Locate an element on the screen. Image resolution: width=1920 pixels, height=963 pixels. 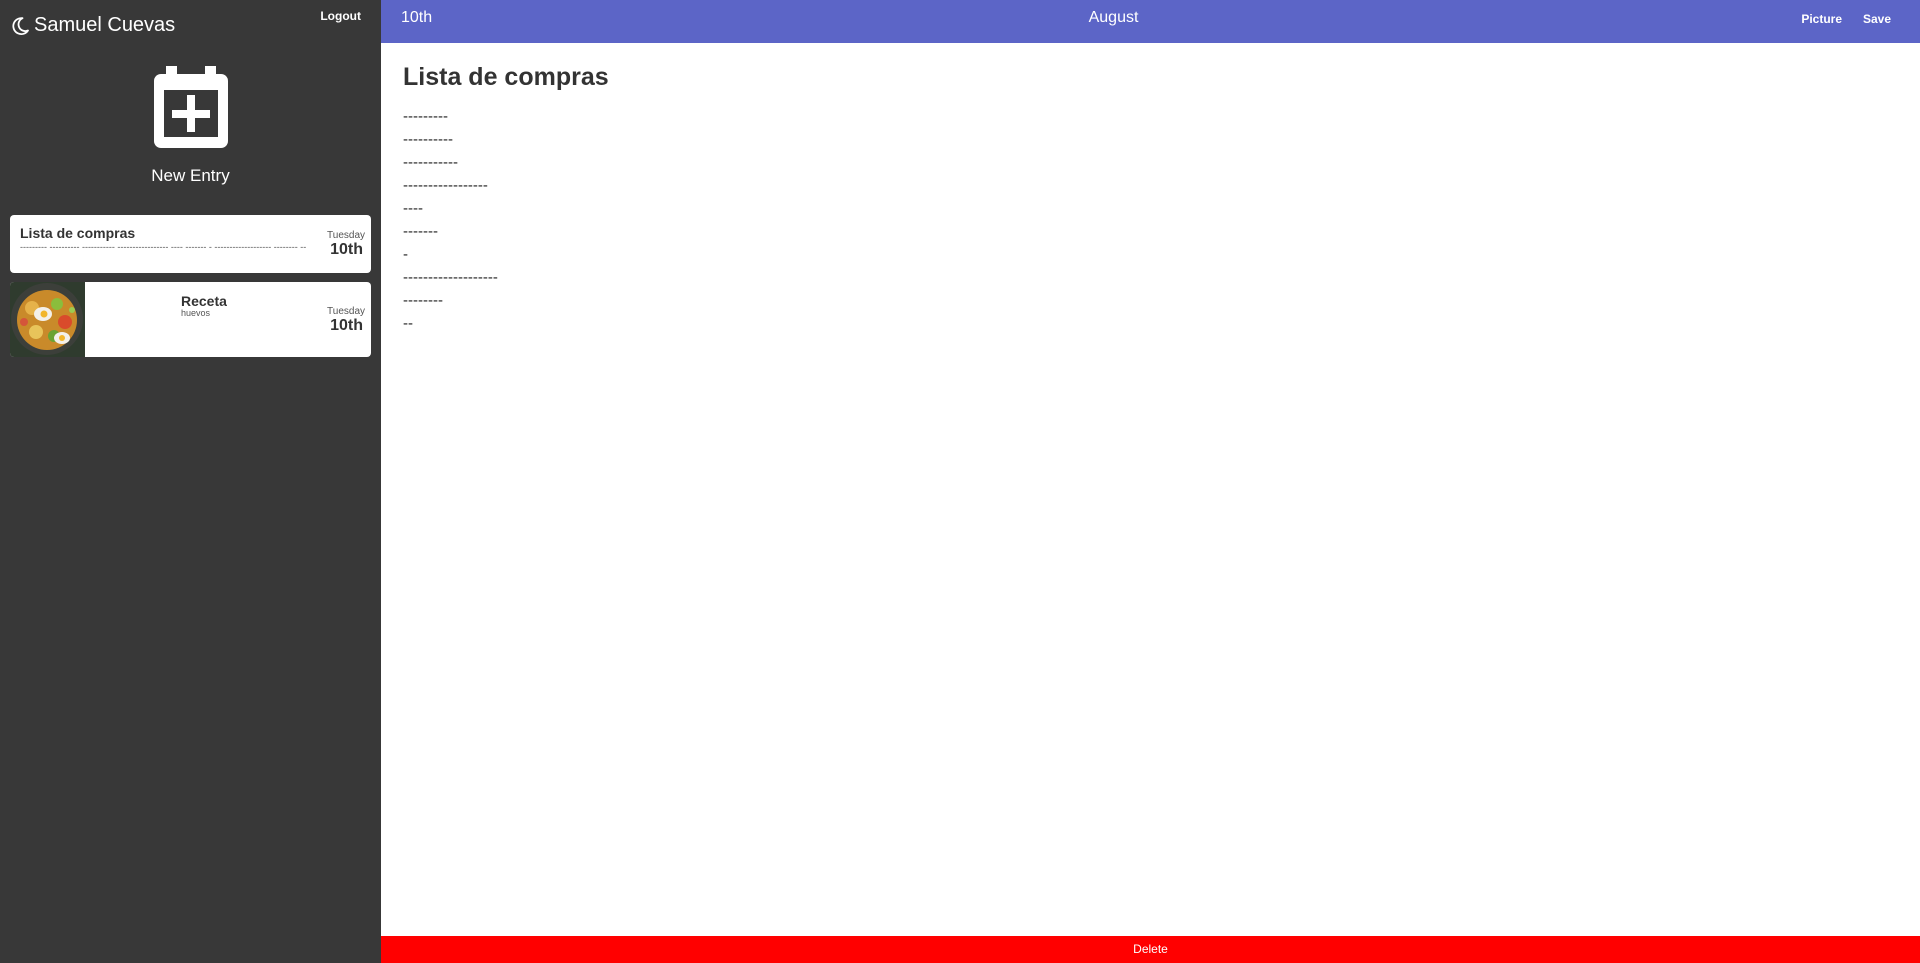
sidebar-header: Samuel Cuevas Logout is located at coordinates (190, 24).